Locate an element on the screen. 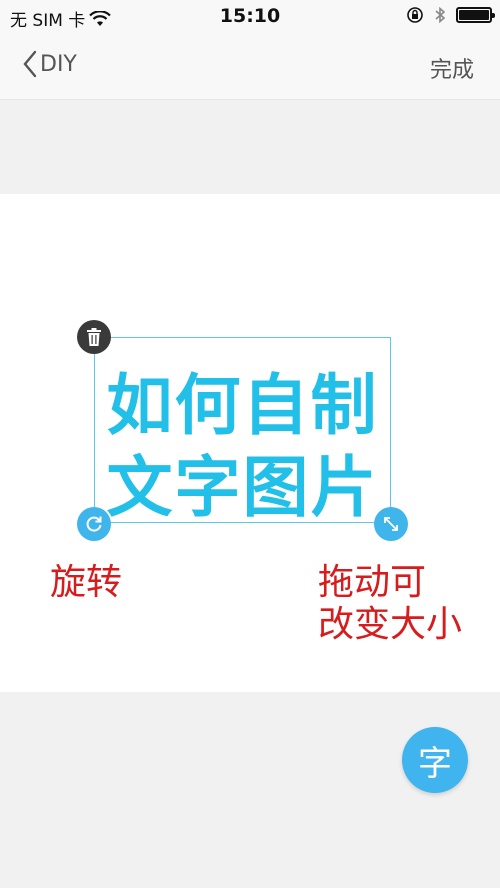  trash-icon is located at coordinates (94, 337).